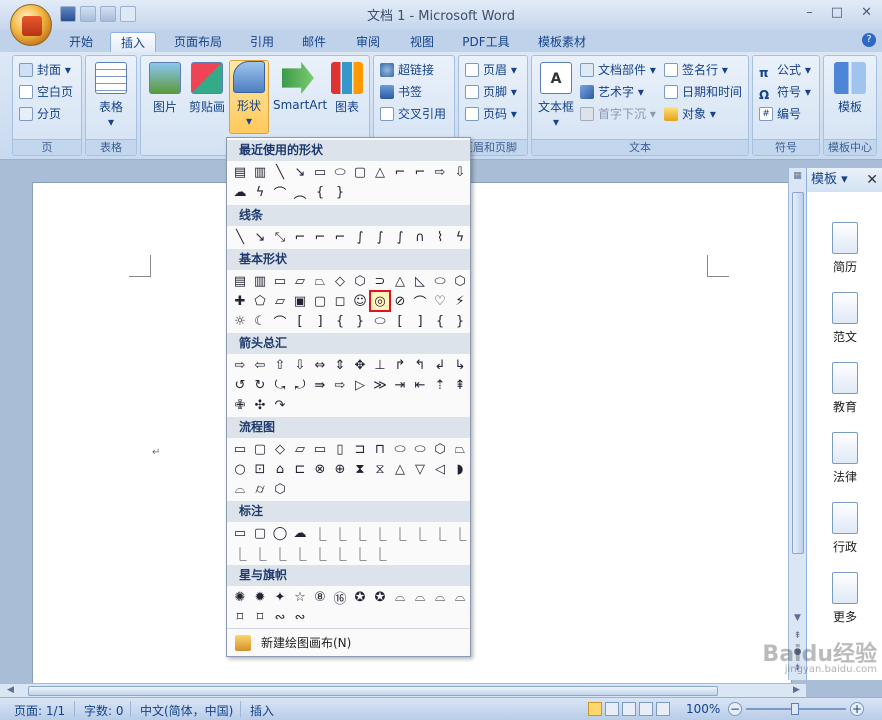 This screenshot has height=720, width=882. Describe the element at coordinates (420, 469) in the screenshot. I see `flowchart-shape-icon: ▽` at that location.